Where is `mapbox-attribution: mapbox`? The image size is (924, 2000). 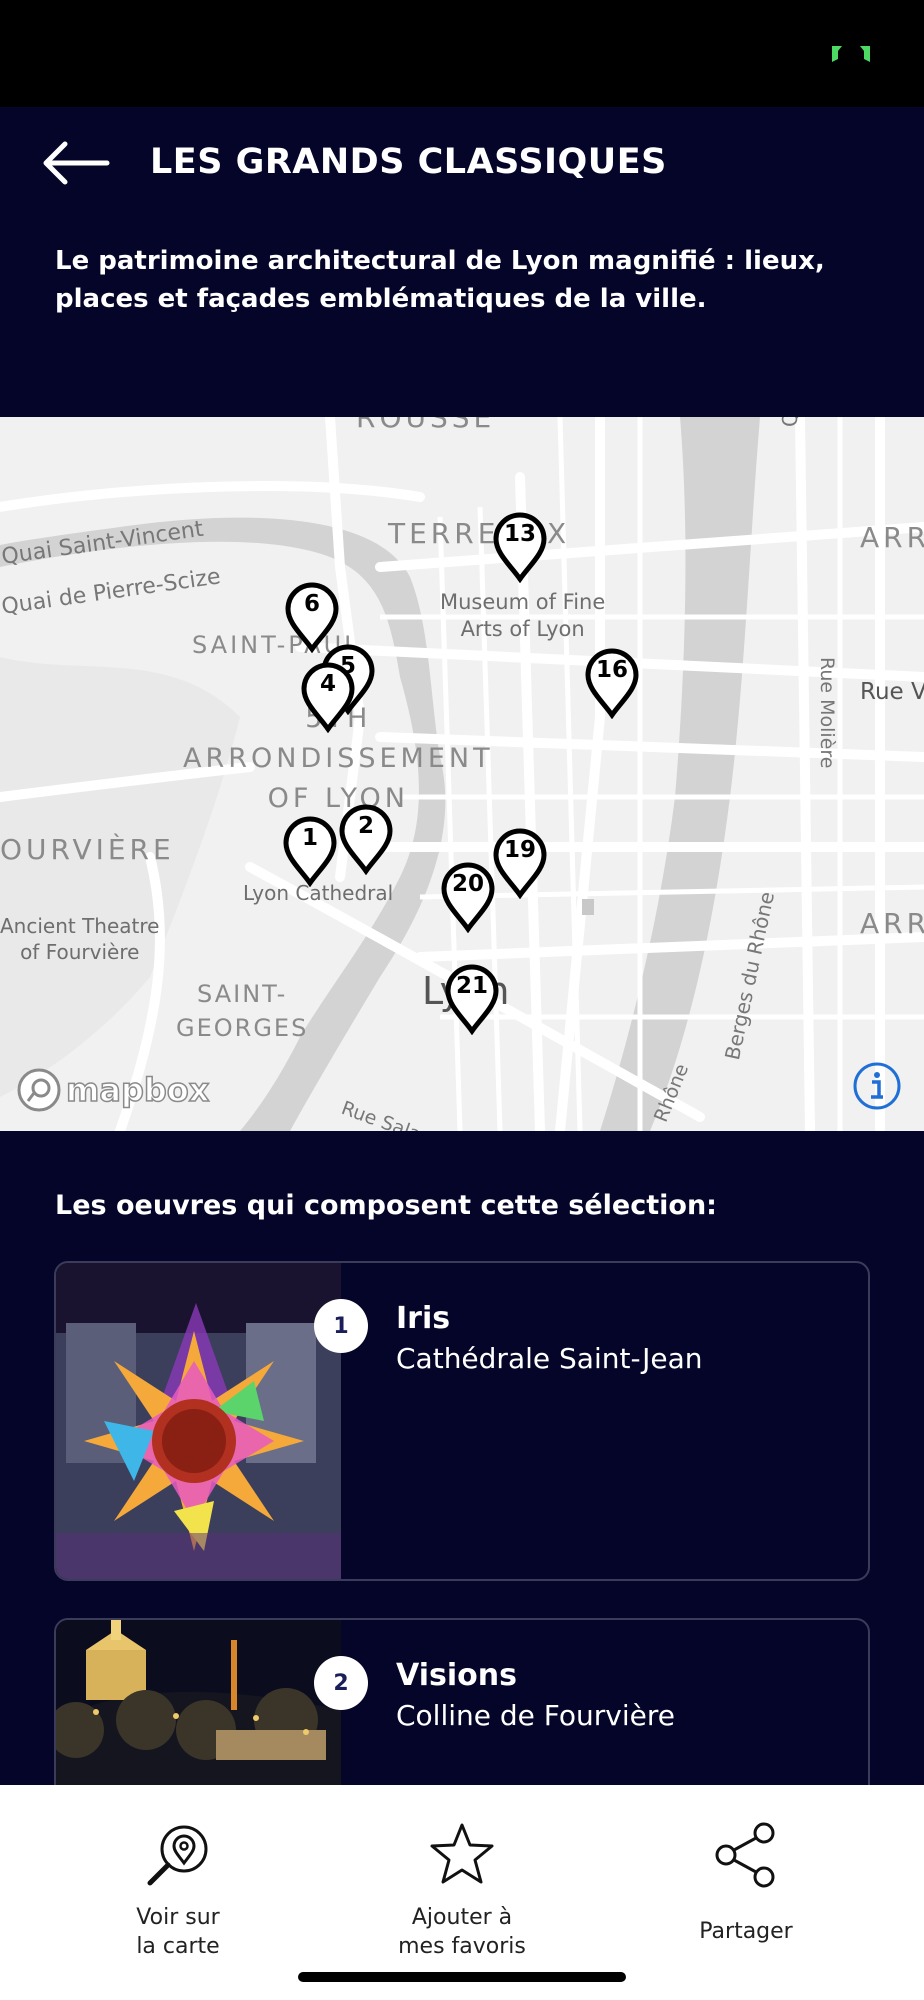 mapbox-attribution: mapbox is located at coordinates (113, 1090).